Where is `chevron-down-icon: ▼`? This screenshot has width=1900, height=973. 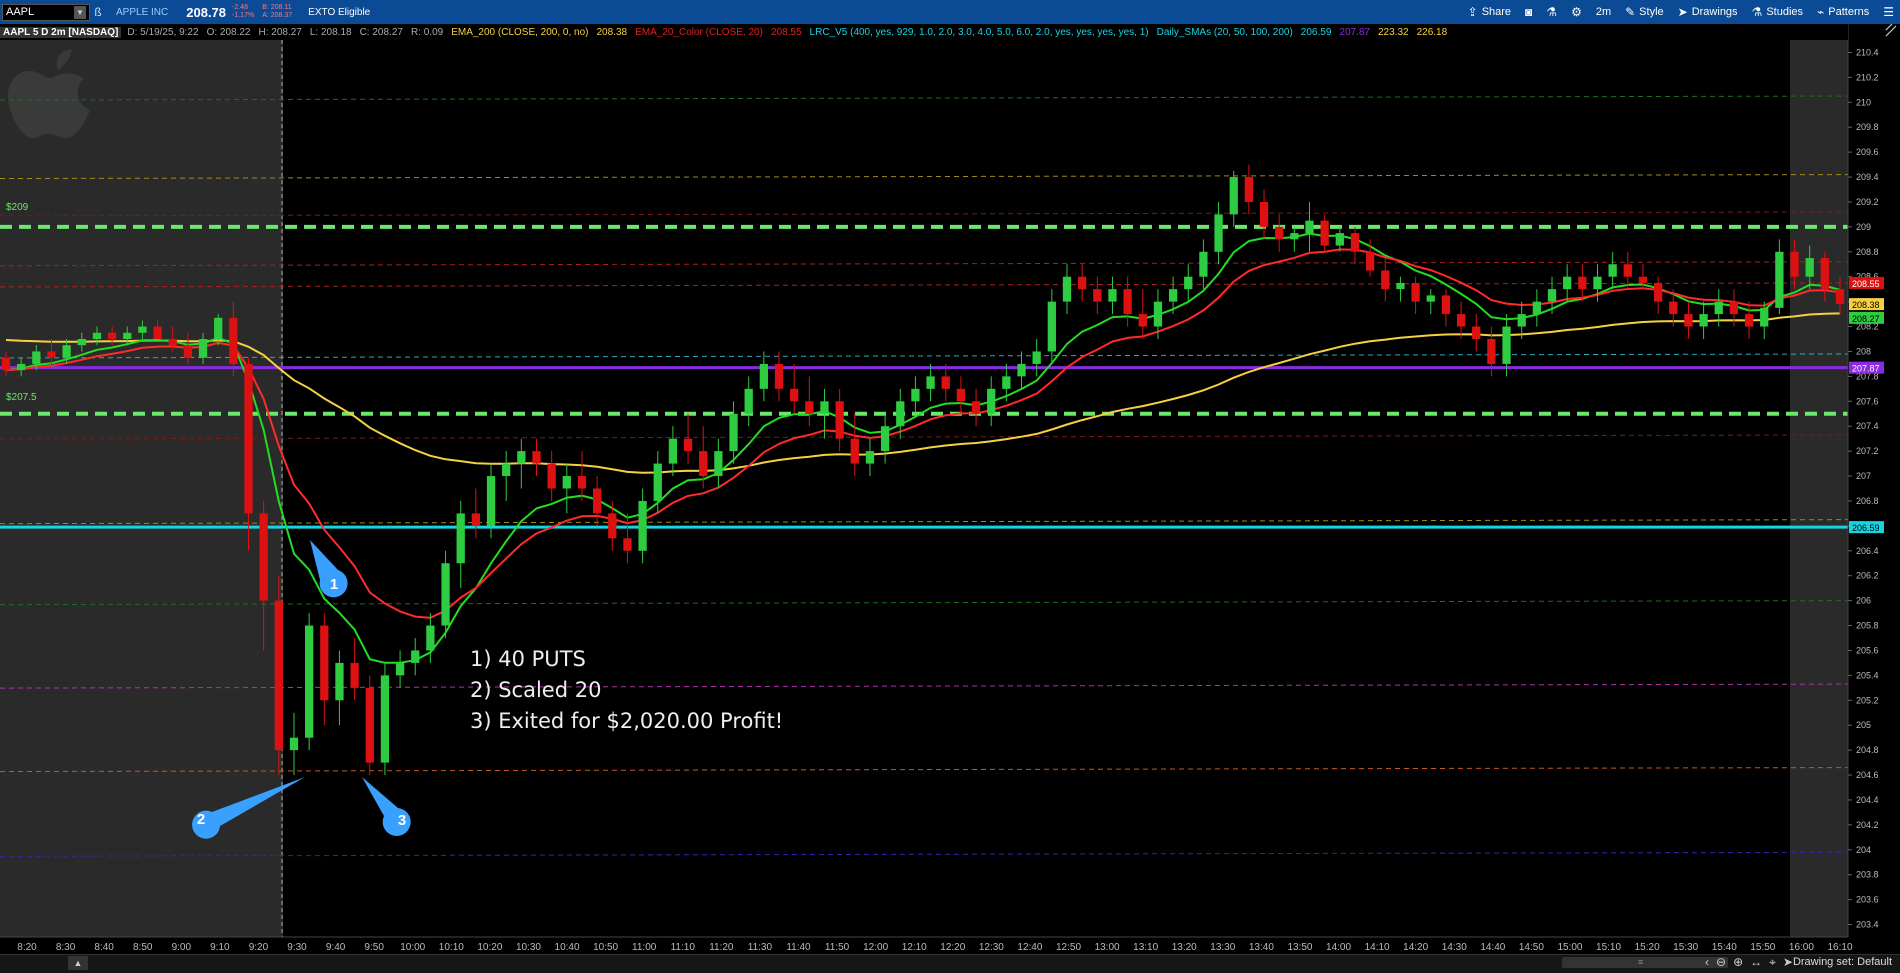
chevron-down-icon: ▼ is located at coordinates (80, 12).